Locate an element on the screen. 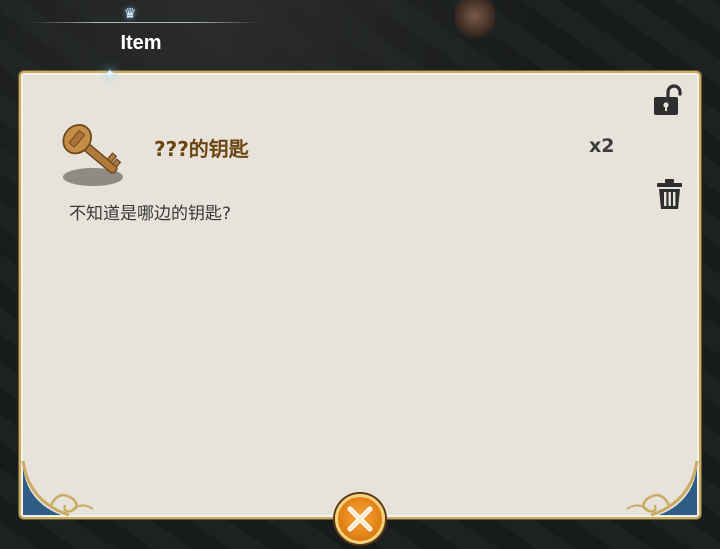  trash-icon is located at coordinates (669, 194).